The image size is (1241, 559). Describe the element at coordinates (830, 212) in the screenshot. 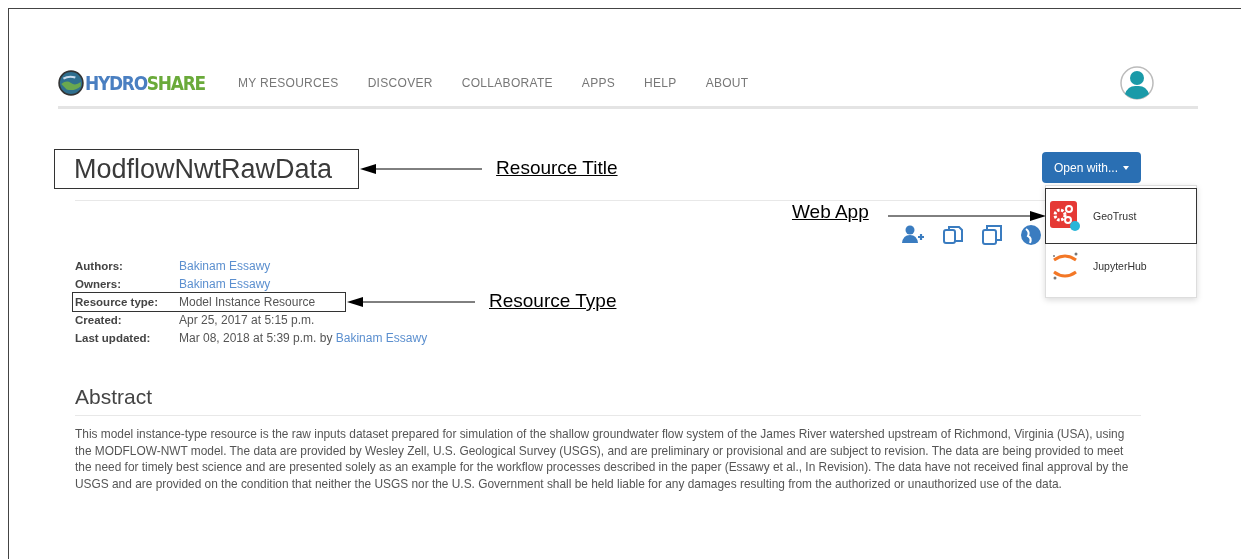

I see `annotation-label: Web App` at that location.